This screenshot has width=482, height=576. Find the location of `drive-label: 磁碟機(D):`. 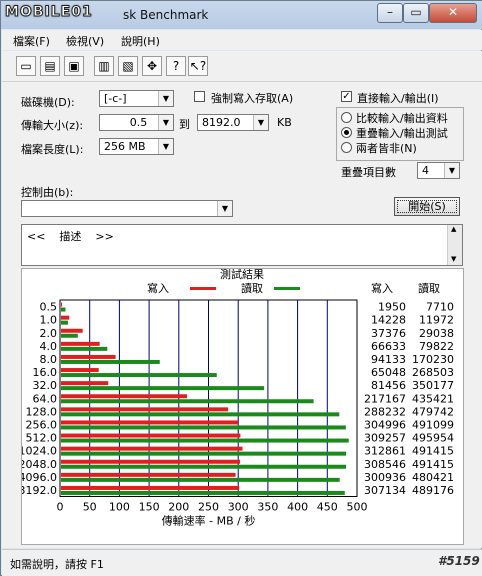

drive-label: 磁碟機(D): is located at coordinates (48, 102).